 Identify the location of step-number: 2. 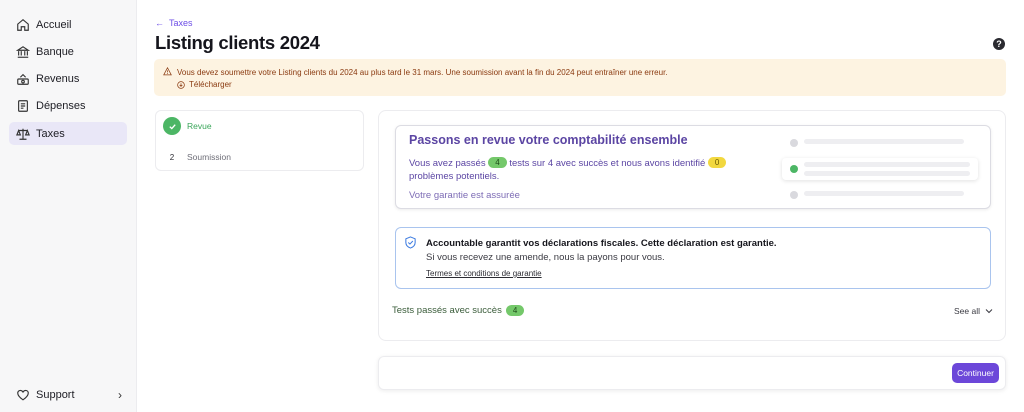
(172, 157).